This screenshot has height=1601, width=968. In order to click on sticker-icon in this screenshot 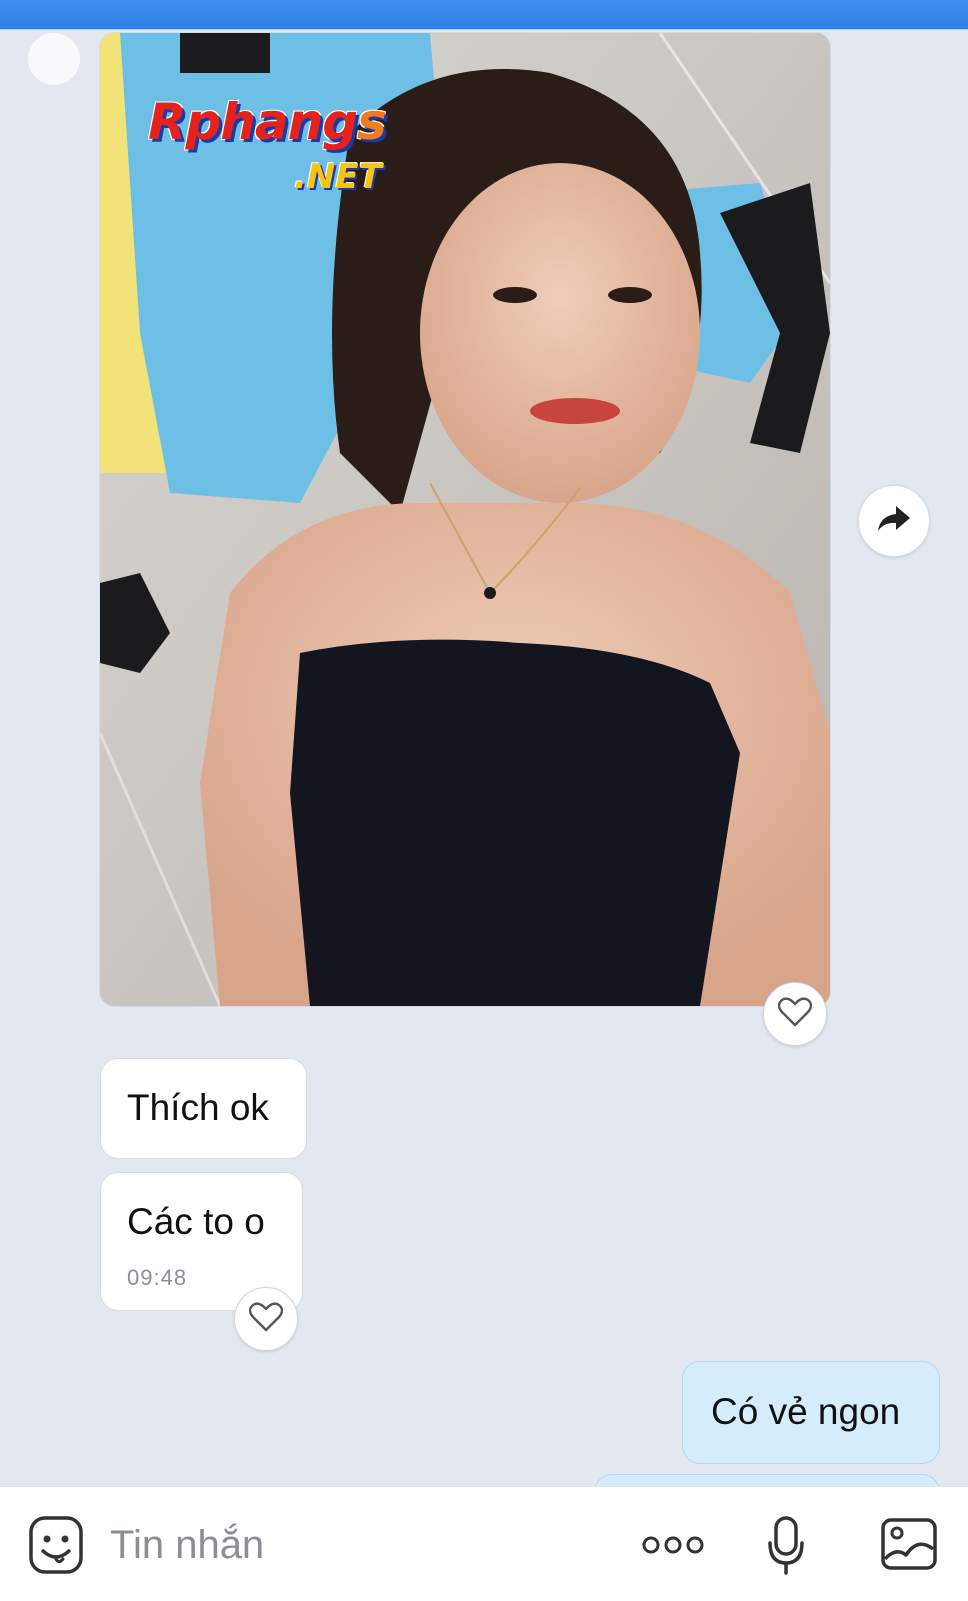, I will do `click(56, 1547)`.